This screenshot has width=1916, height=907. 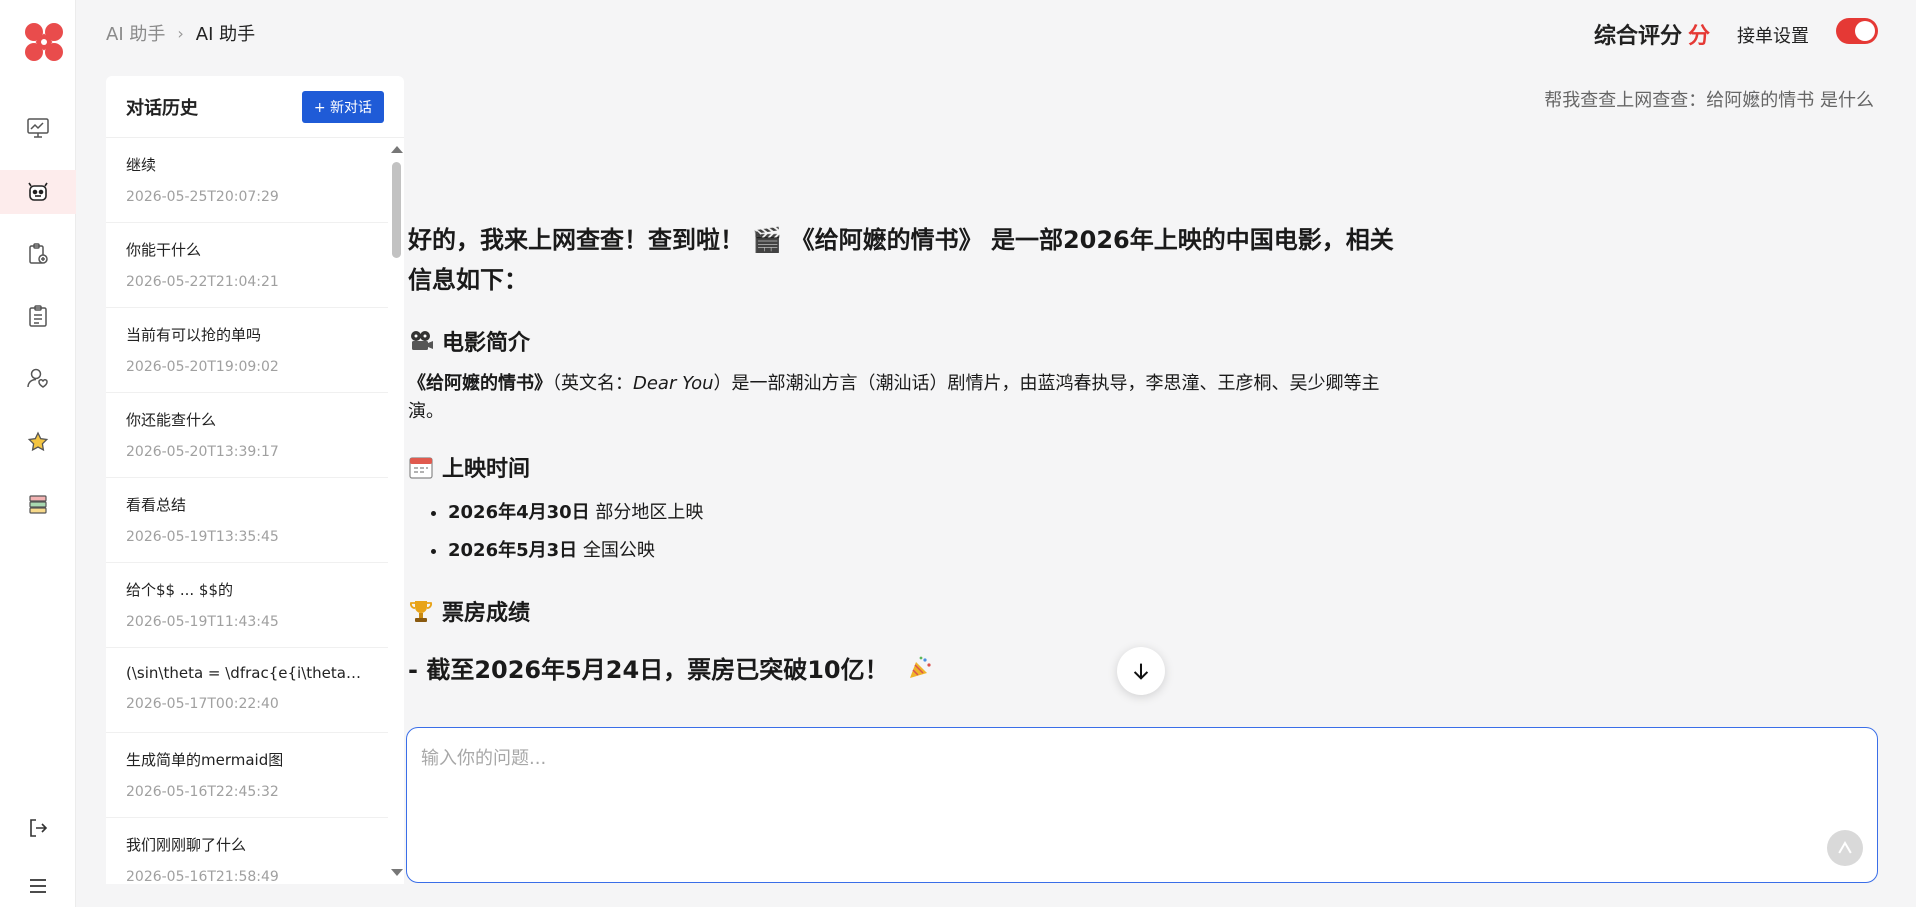 What do you see at coordinates (1773, 36) in the screenshot?
I see `order-setting-label: 接单设置` at bounding box center [1773, 36].